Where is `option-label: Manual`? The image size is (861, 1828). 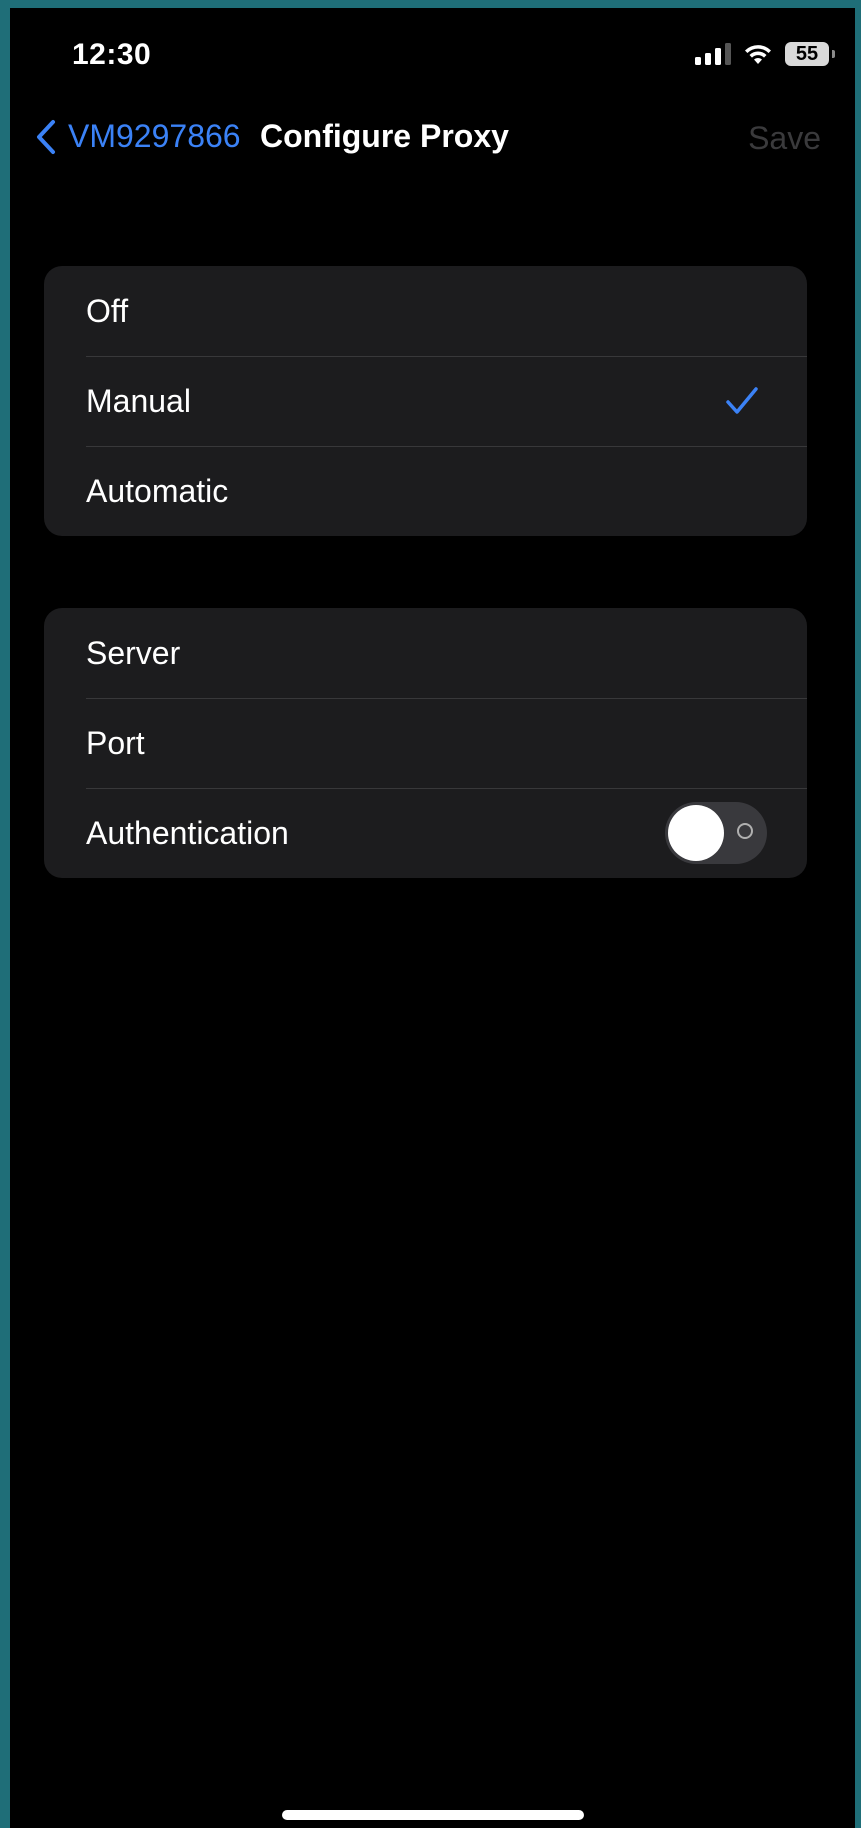
option-label: Manual is located at coordinates (138, 400).